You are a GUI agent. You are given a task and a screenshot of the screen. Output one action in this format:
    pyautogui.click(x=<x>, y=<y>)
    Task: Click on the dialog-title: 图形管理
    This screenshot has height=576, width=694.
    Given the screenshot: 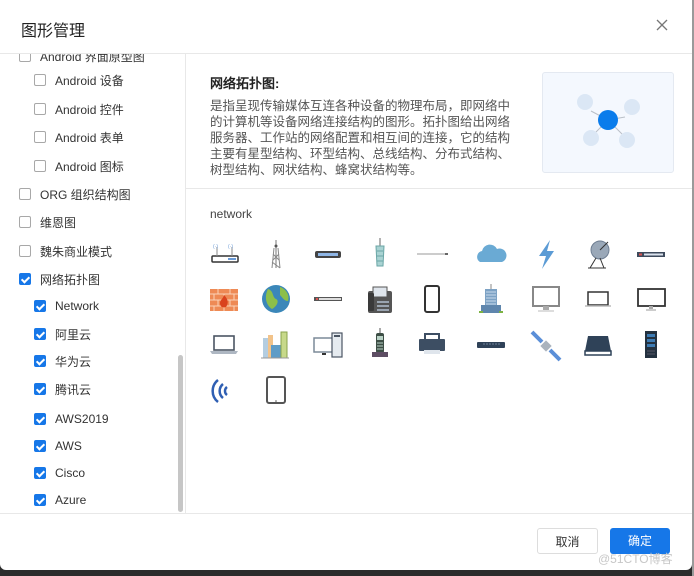 What is the action you would take?
    pyautogui.click(x=53, y=31)
    